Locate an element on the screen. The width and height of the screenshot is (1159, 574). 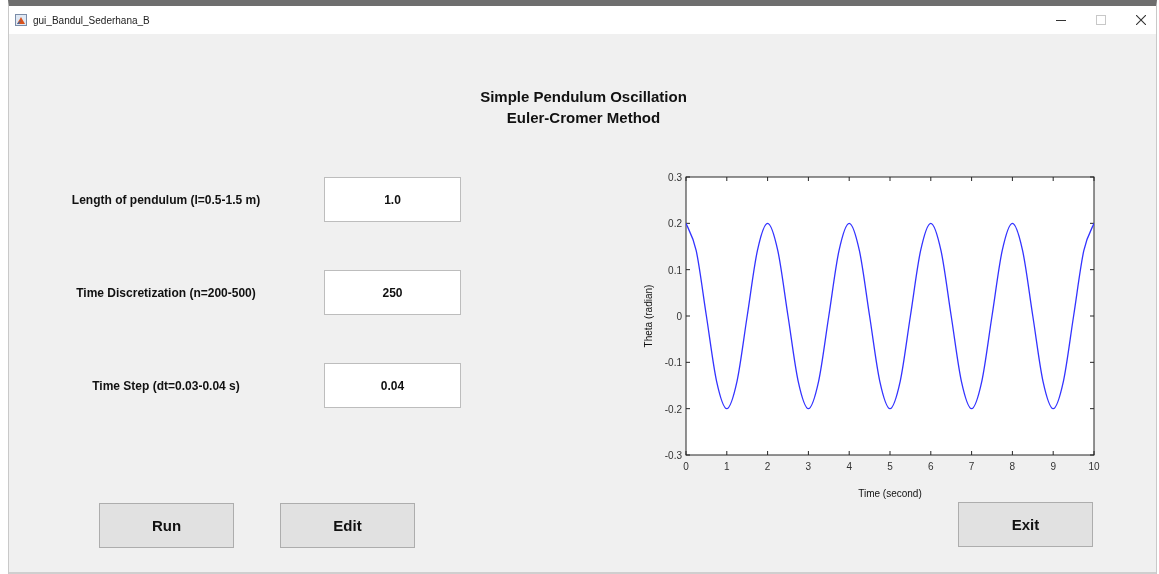
window-title: gui_Bandul_Sederhana_B is located at coordinates (91, 20).